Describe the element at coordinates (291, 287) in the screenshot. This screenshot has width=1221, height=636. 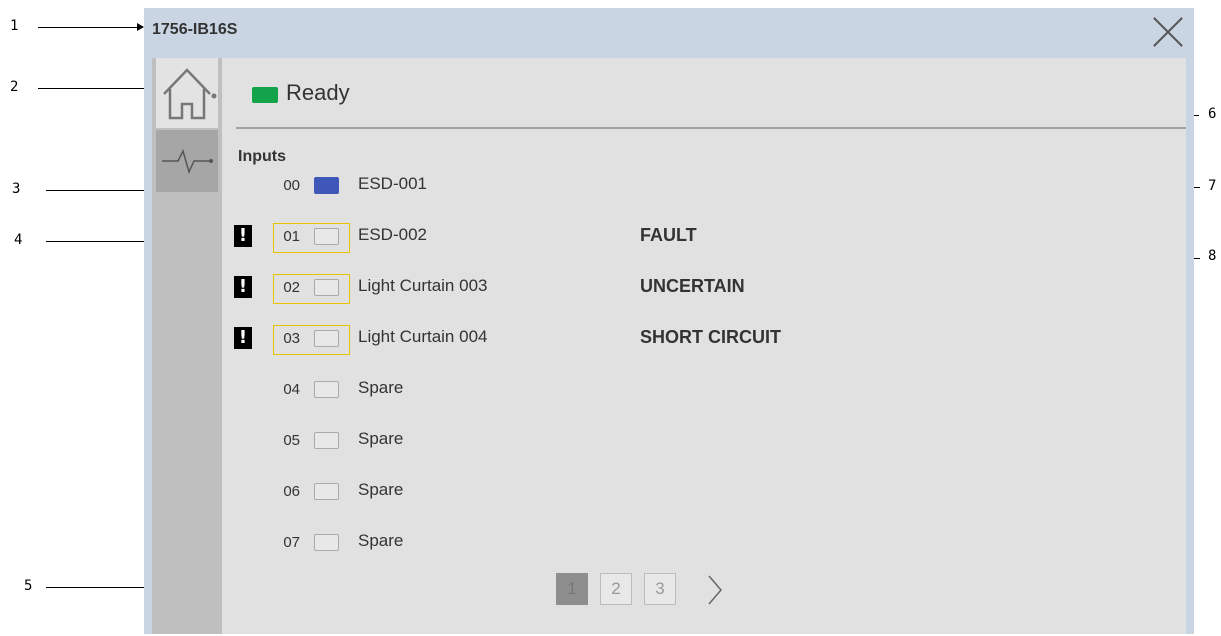
I see `channel-number: 02` at that location.